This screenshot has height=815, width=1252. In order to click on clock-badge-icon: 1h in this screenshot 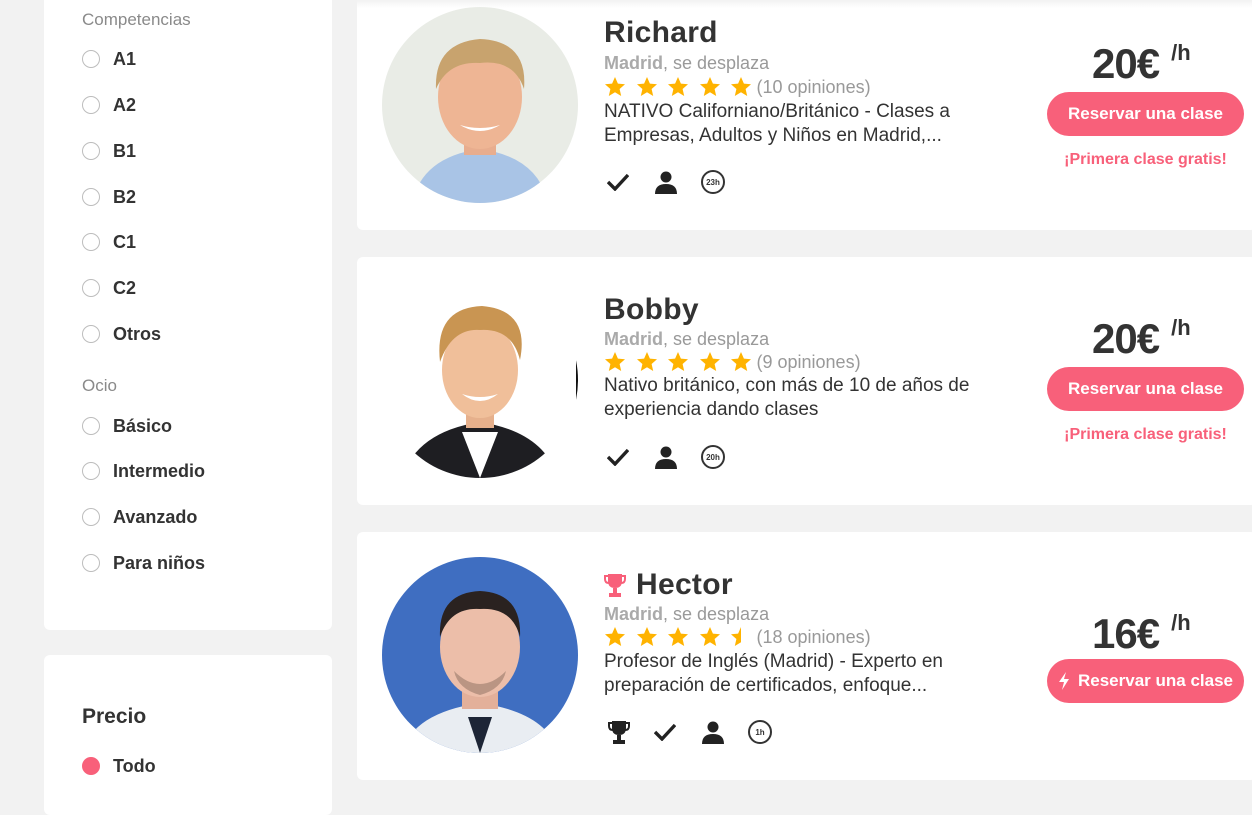, I will do `click(760, 732)`.